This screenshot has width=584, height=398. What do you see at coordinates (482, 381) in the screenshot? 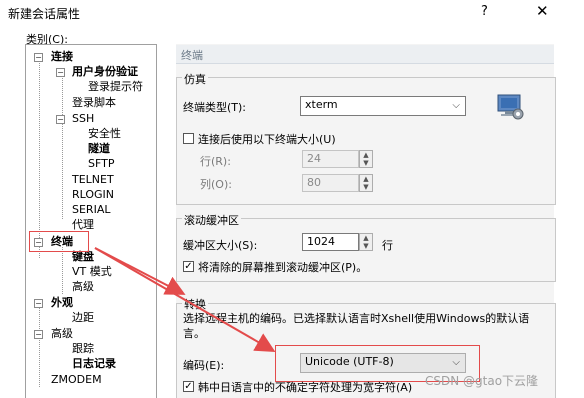
I see `watermark: CSDN @gtao下云隆` at bounding box center [482, 381].